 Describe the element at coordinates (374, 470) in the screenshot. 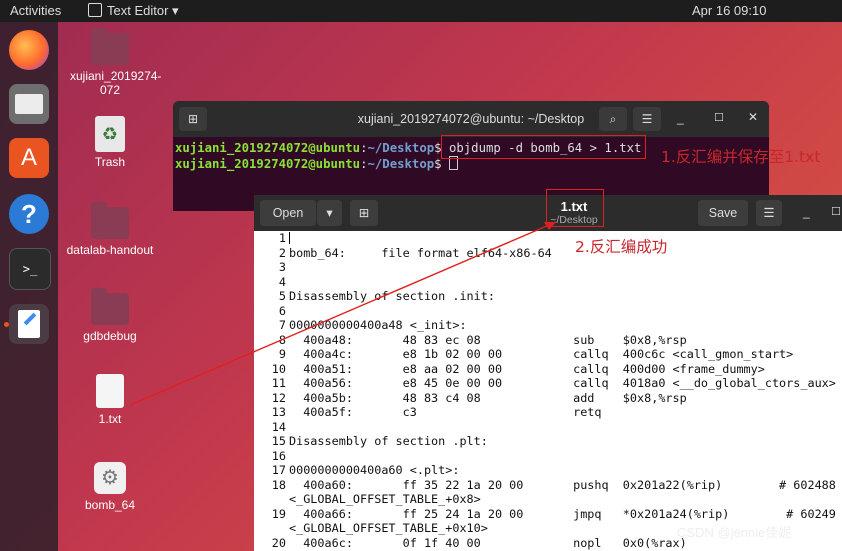

I see `line-text: 0000000000400a60 <.plt>:` at that location.